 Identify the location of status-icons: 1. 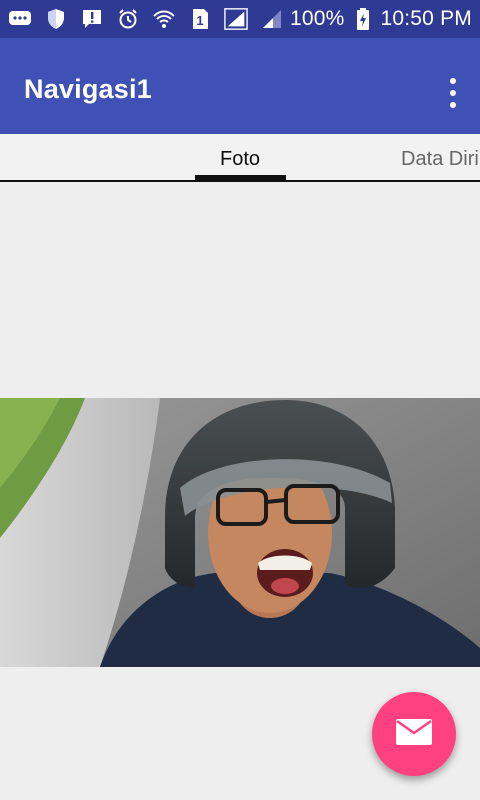
(146, 19).